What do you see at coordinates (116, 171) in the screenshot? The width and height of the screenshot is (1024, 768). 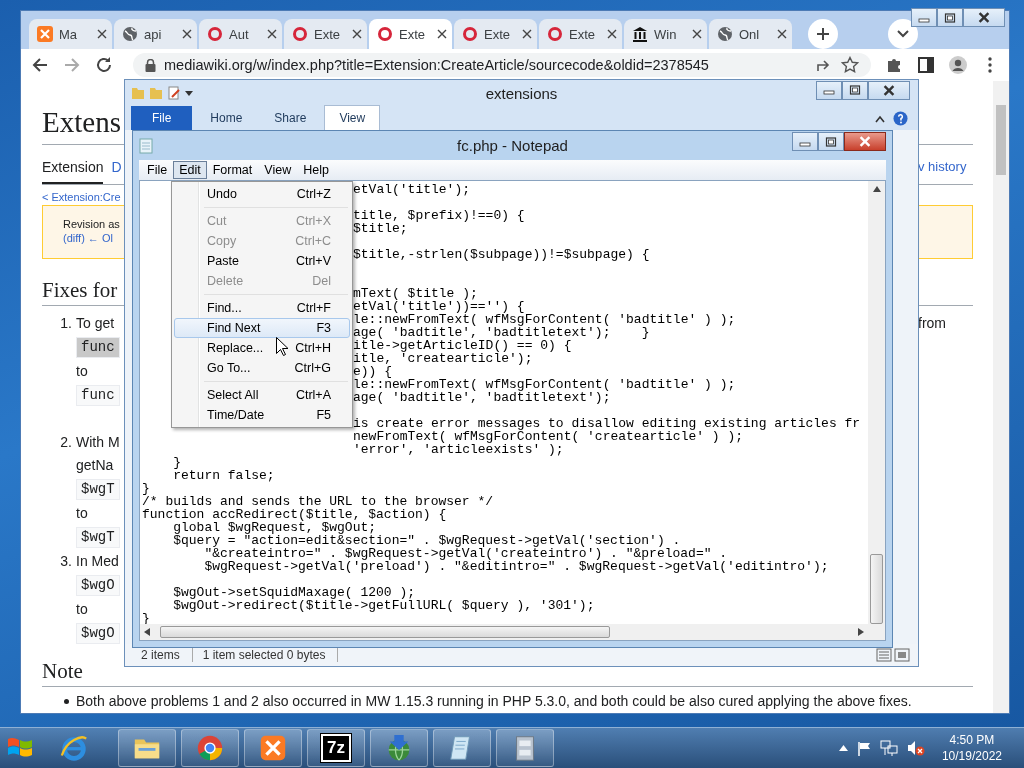 I see `page-tab: D` at bounding box center [116, 171].